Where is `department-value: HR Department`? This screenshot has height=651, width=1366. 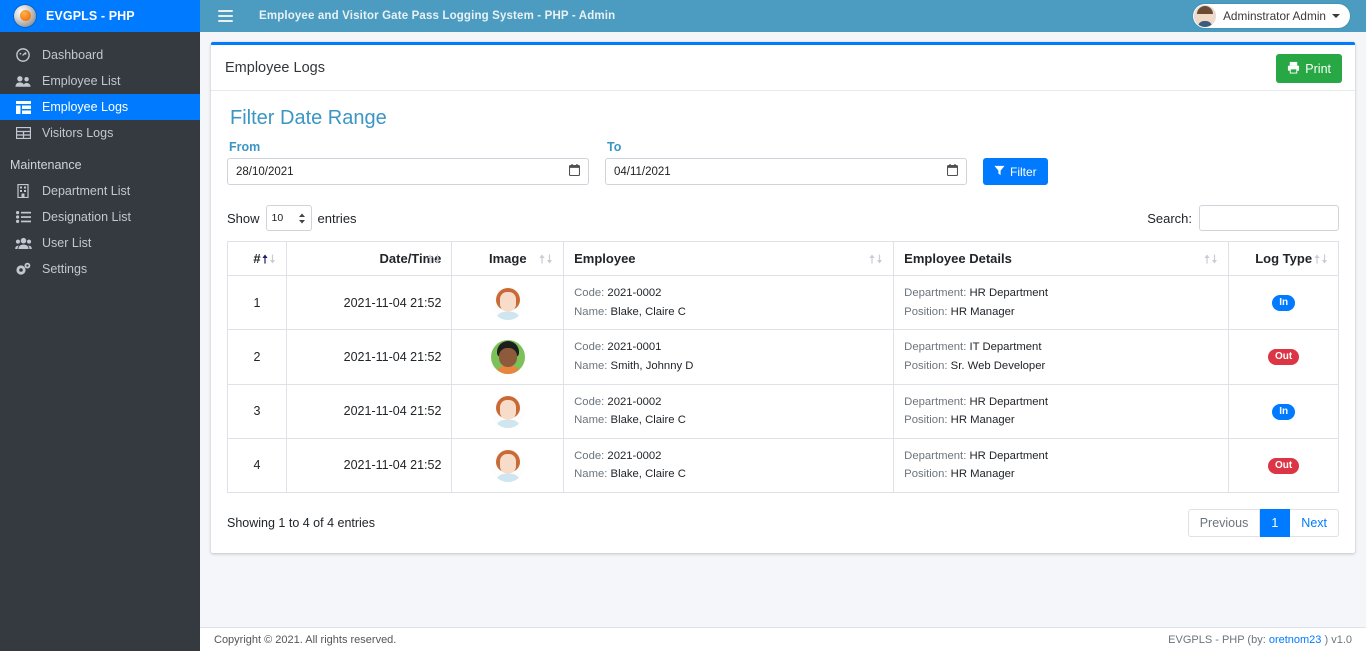
department-value: HR Department is located at coordinates (1008, 293).